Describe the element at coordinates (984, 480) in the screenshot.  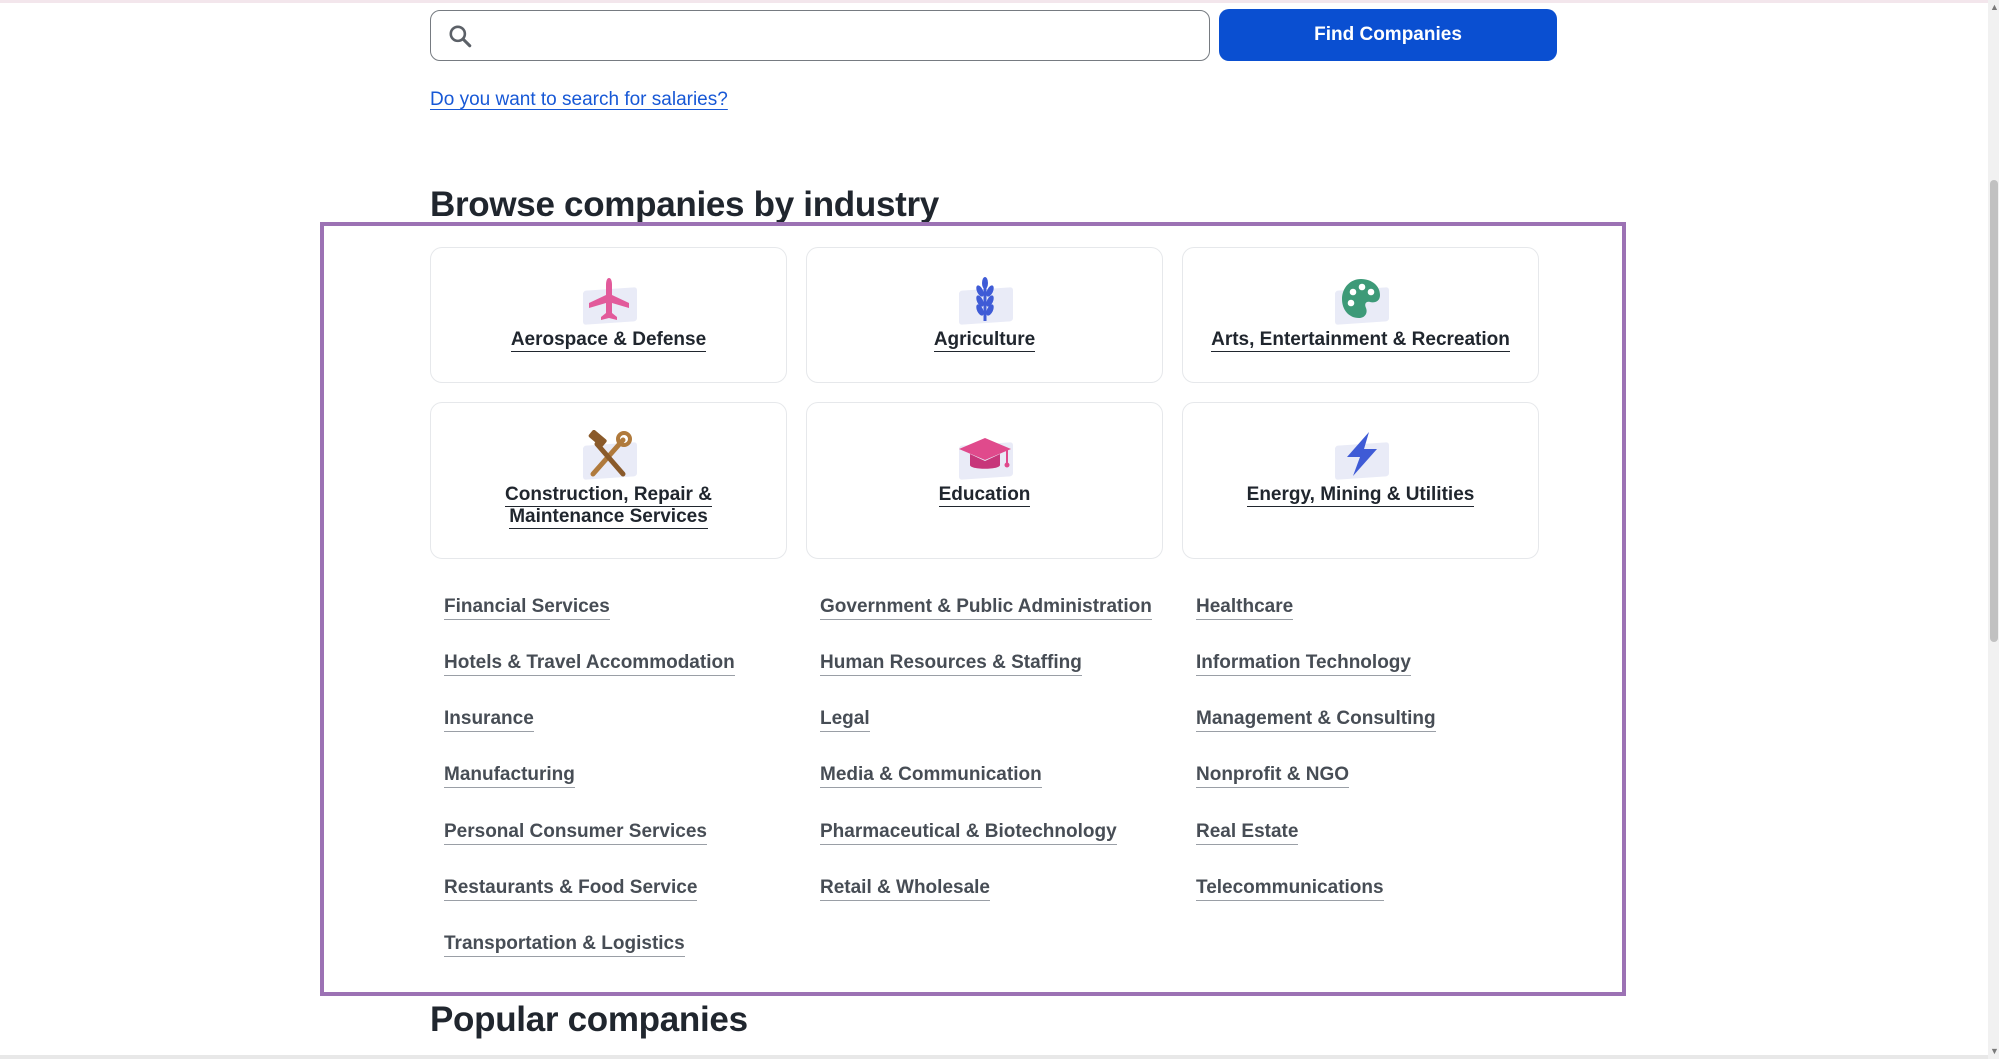
I see `industry-card-education: Education` at that location.